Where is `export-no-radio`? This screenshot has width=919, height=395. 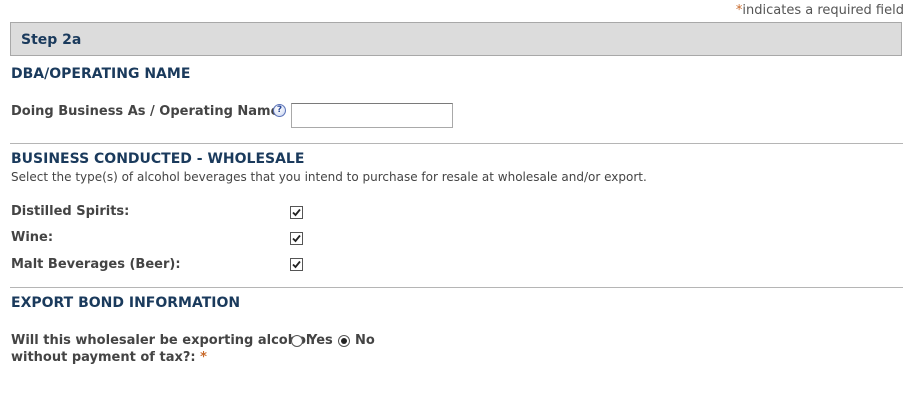
export-no-radio is located at coordinates (344, 341).